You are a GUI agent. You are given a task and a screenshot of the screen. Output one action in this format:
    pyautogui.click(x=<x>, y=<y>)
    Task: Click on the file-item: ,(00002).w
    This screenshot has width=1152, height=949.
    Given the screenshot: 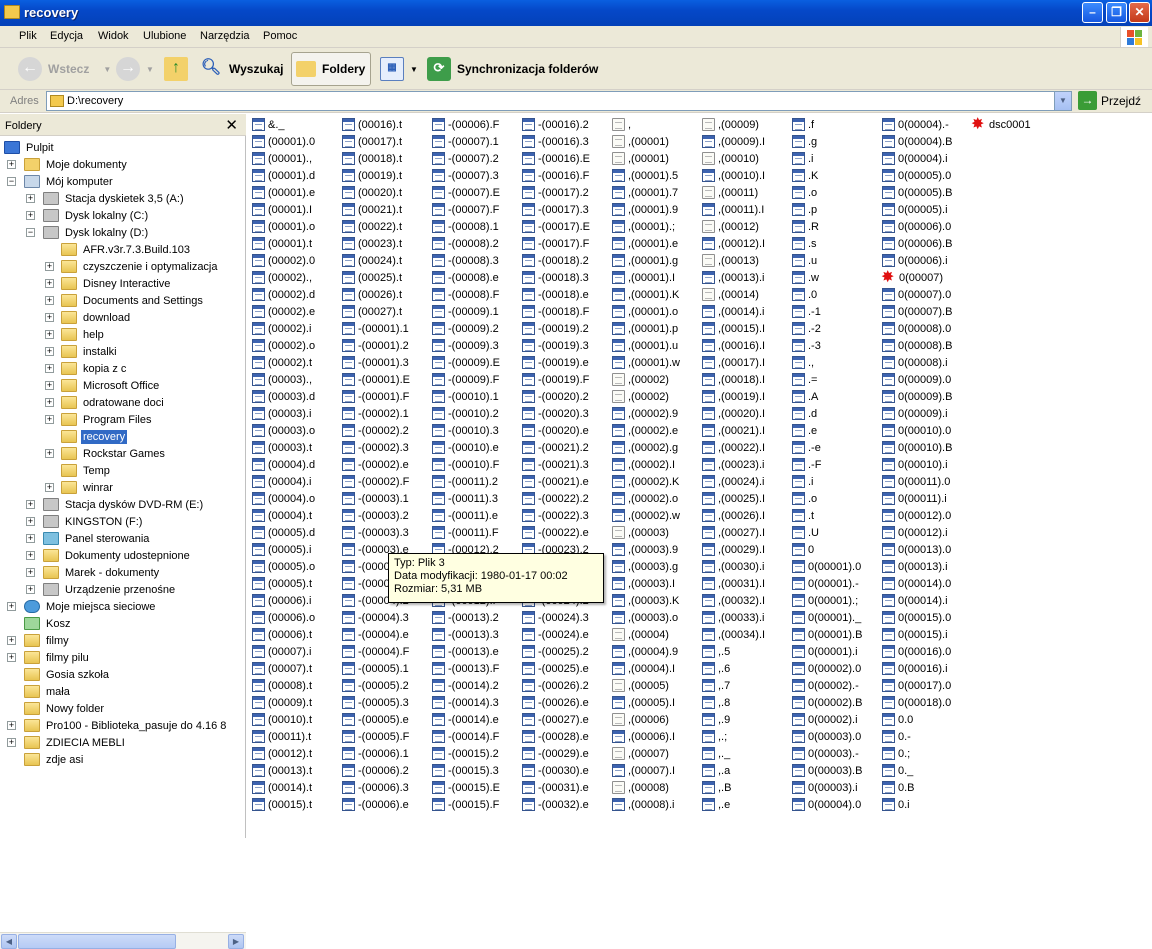 What is the action you would take?
    pyautogui.click(x=646, y=515)
    